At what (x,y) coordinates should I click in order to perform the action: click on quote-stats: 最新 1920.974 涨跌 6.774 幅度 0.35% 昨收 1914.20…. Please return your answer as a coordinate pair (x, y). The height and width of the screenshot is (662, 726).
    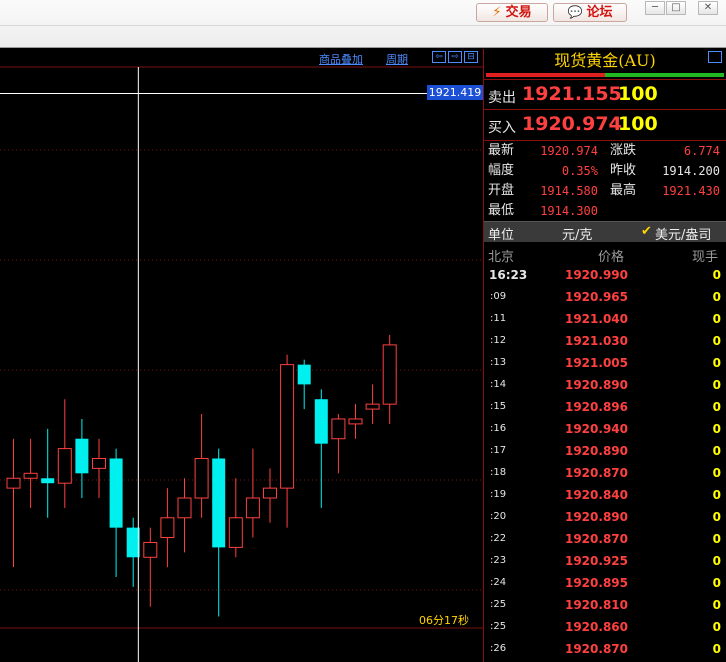
    Looking at the image, I should click on (605, 181).